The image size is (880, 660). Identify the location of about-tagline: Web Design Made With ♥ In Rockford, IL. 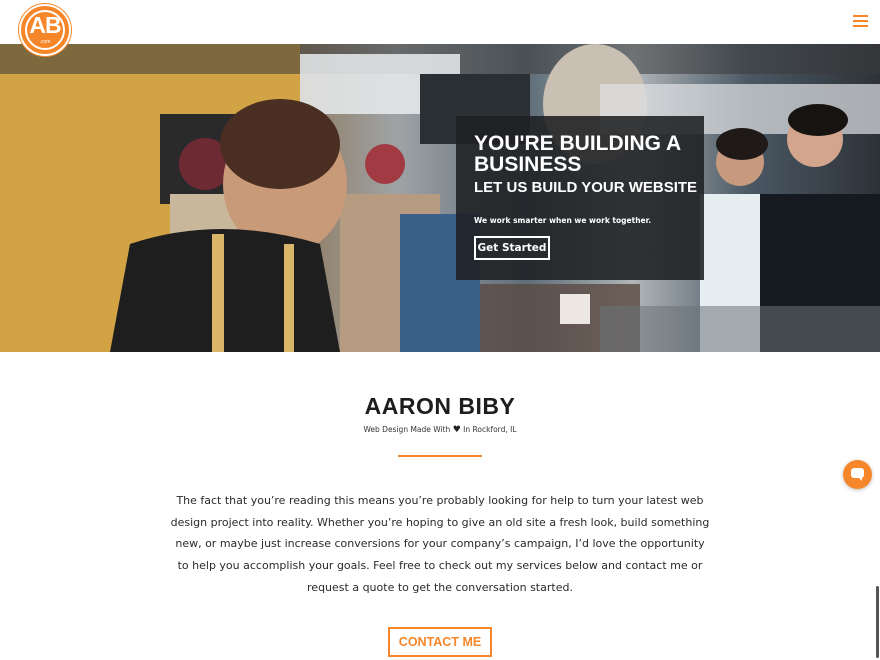
(440, 430).